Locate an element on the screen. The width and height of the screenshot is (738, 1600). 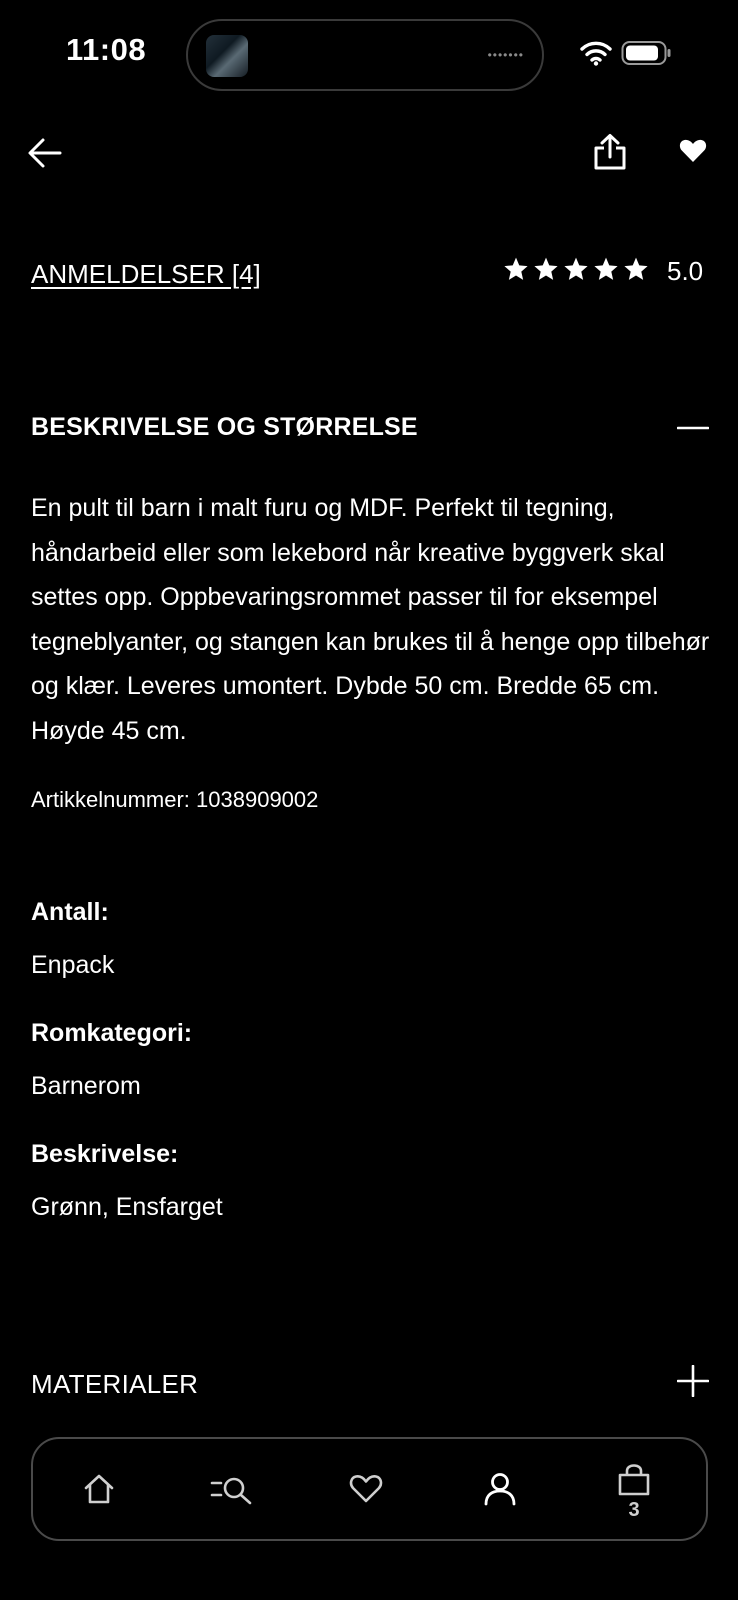
bottom-tab-bar: 3 is located at coordinates (369, 1489).